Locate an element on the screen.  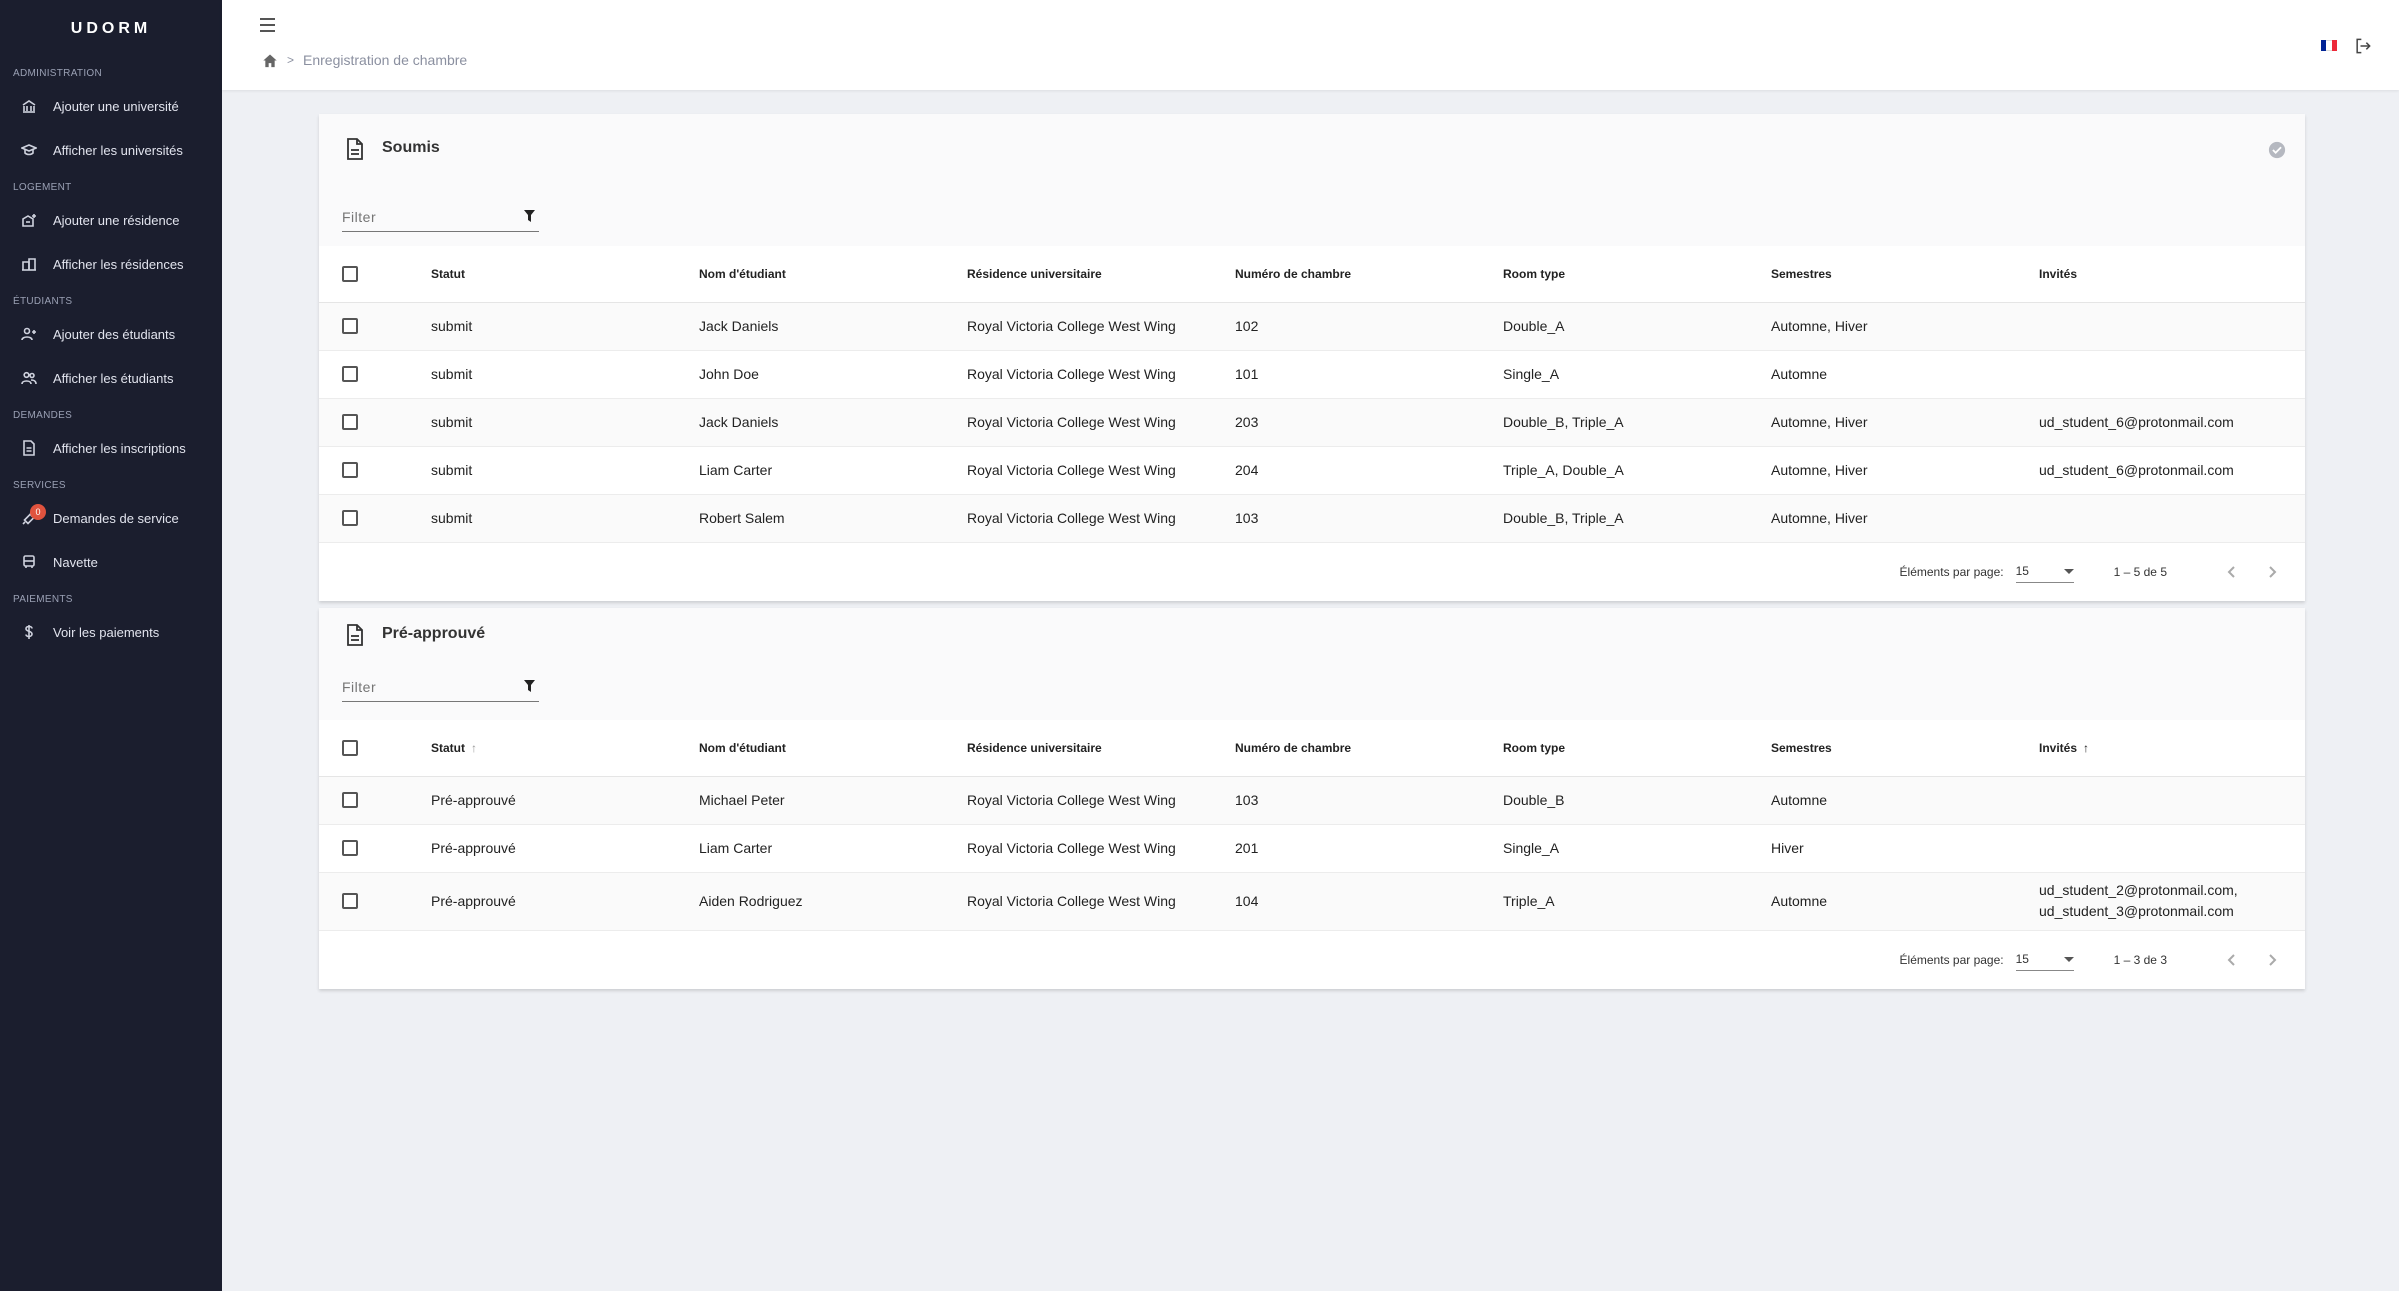
sidebar-item-label: Ajouter des étudiants is located at coordinates (114, 334).